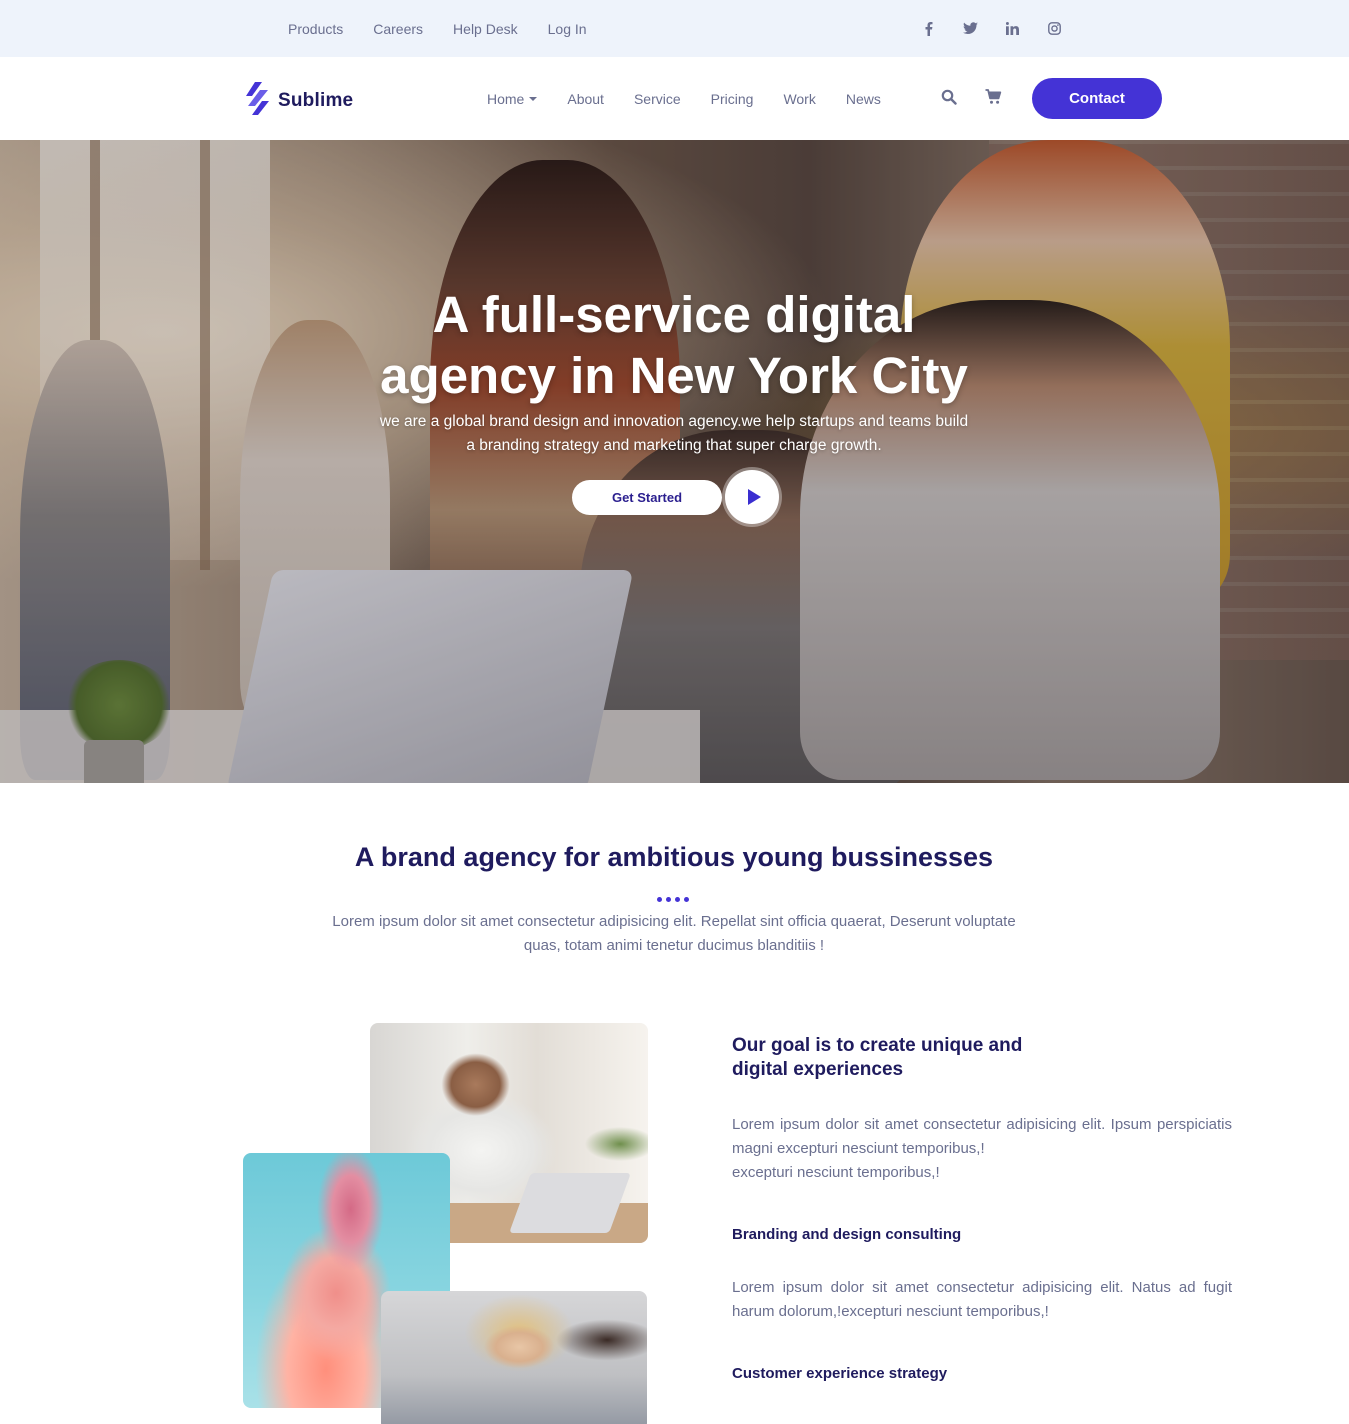 The image size is (1349, 1424). I want to click on cart-icon, so click(994, 98).